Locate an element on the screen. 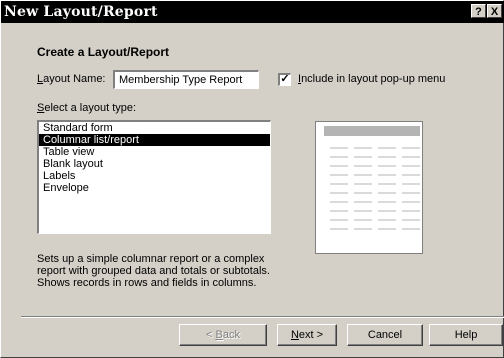 The height and width of the screenshot is (358, 504). dialog-title: New Layout/Report is located at coordinates (81, 12).